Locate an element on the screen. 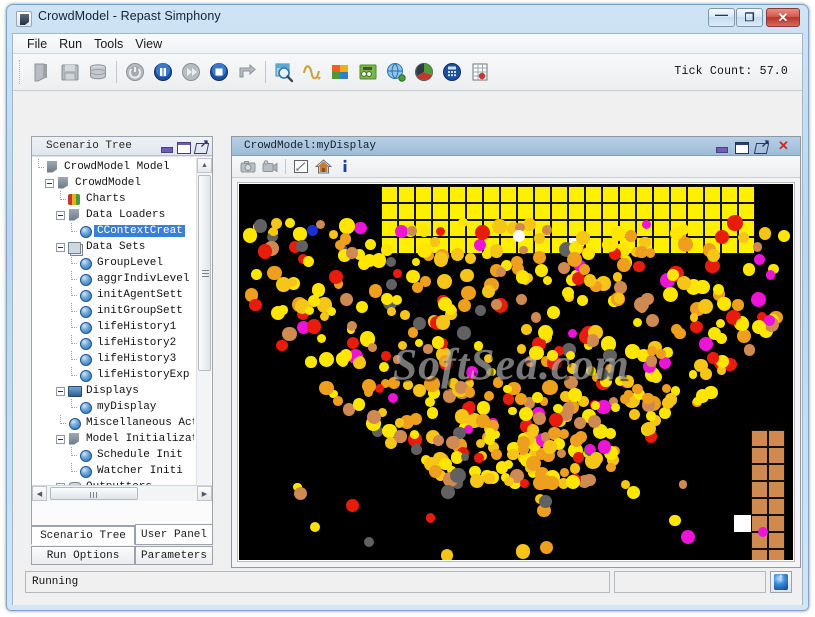 The height and width of the screenshot is (617, 815). model-icon is located at coordinates (63, 183).